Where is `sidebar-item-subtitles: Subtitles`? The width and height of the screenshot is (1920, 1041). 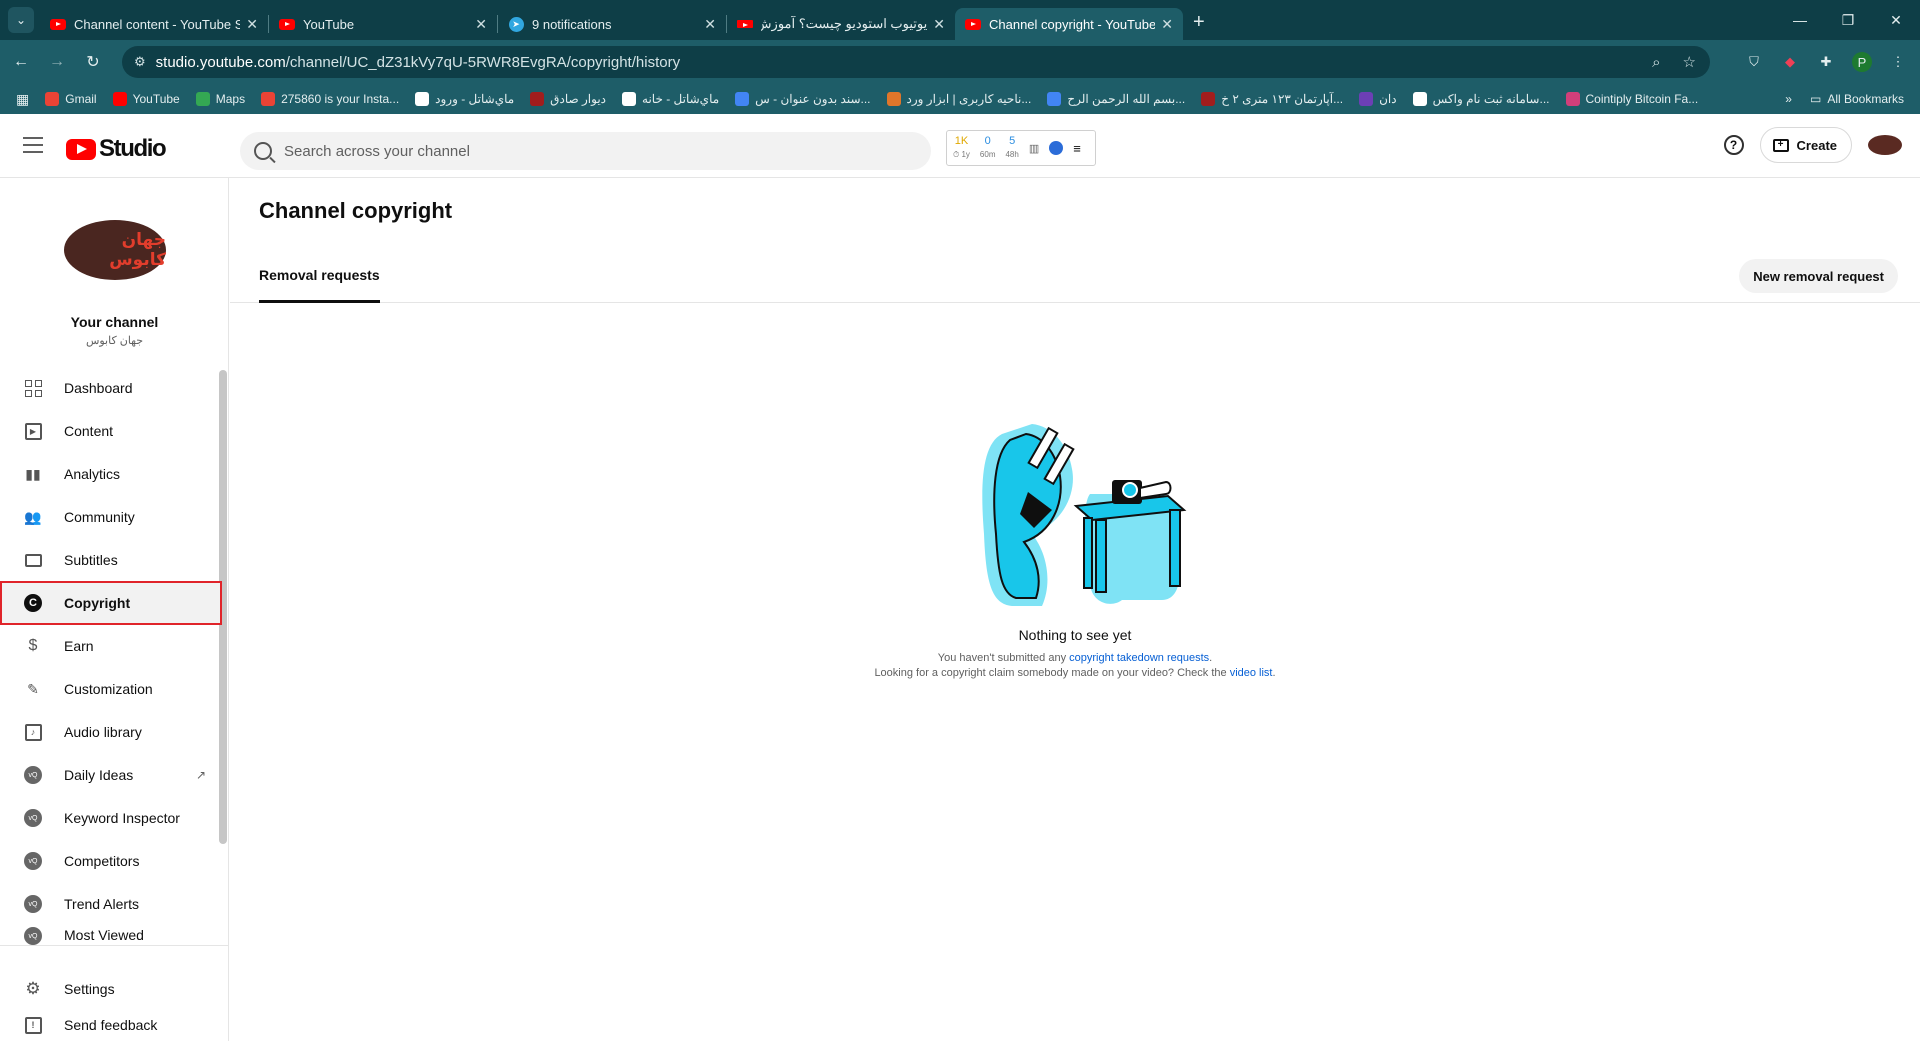 sidebar-item-subtitles: Subtitles is located at coordinates (111, 560).